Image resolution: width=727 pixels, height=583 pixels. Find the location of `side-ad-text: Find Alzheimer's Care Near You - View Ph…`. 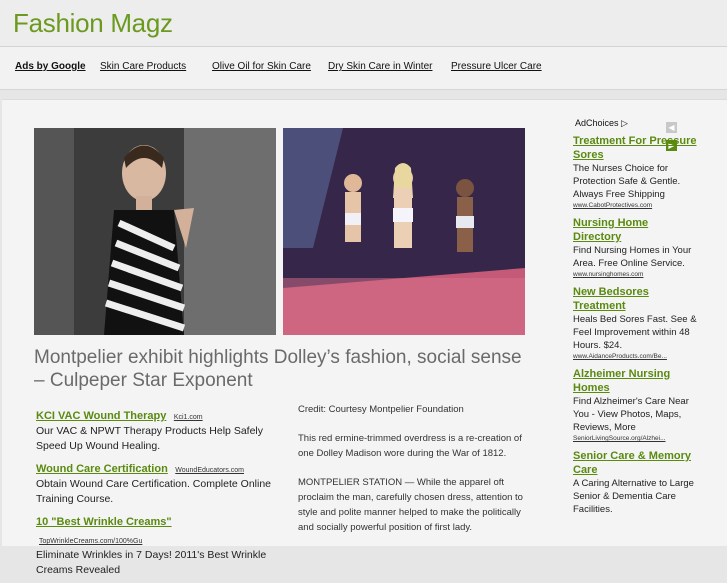

side-ad-text: Find Alzheimer's Care Near You - View Ph… is located at coordinates (631, 414).